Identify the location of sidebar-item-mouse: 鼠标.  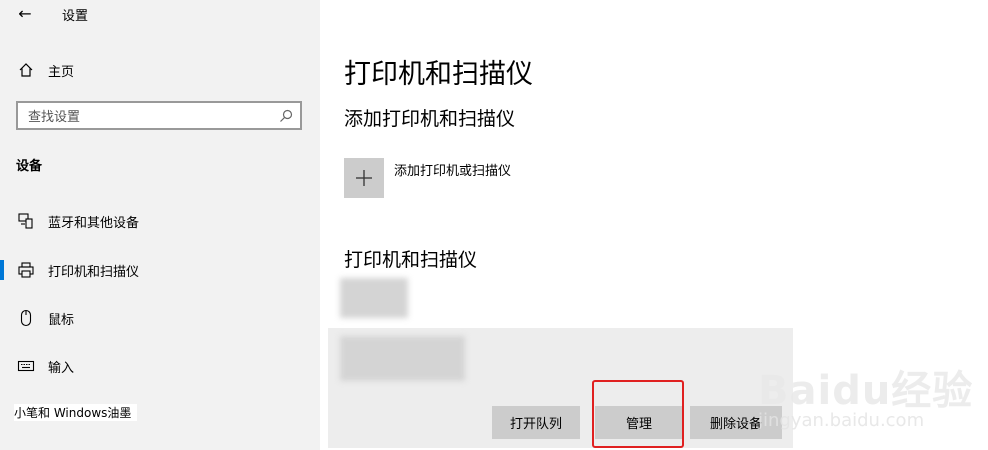
(160, 318).